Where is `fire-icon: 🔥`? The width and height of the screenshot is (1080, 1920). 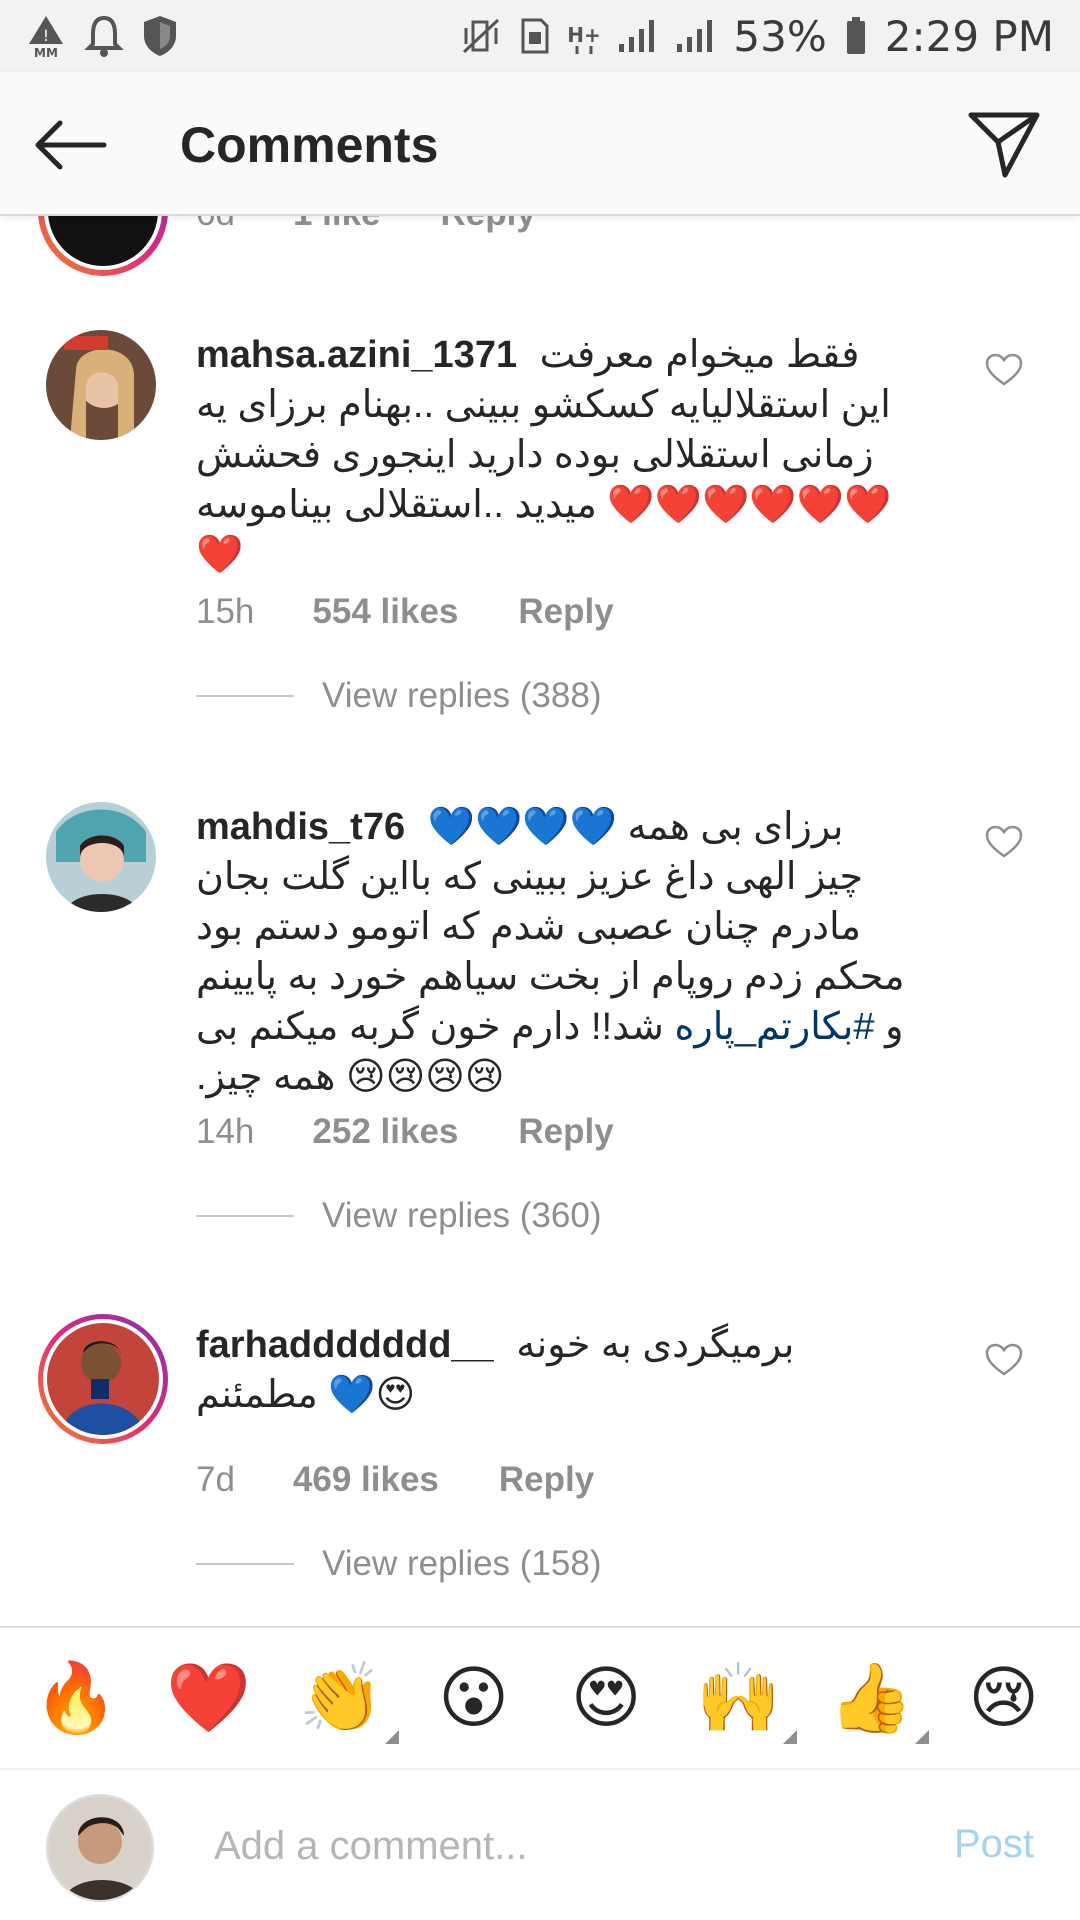 fire-icon: 🔥 is located at coordinates (76, 1698).